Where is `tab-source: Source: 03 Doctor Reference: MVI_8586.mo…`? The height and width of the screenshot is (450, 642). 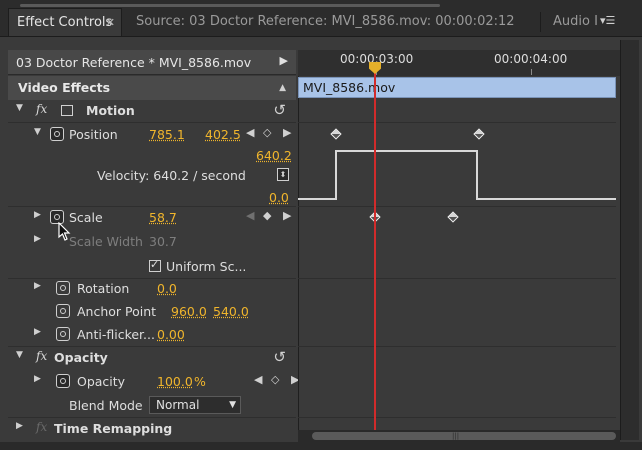
tab-source: Source: 03 Doctor Reference: MVI_8586.mo… is located at coordinates (325, 22).